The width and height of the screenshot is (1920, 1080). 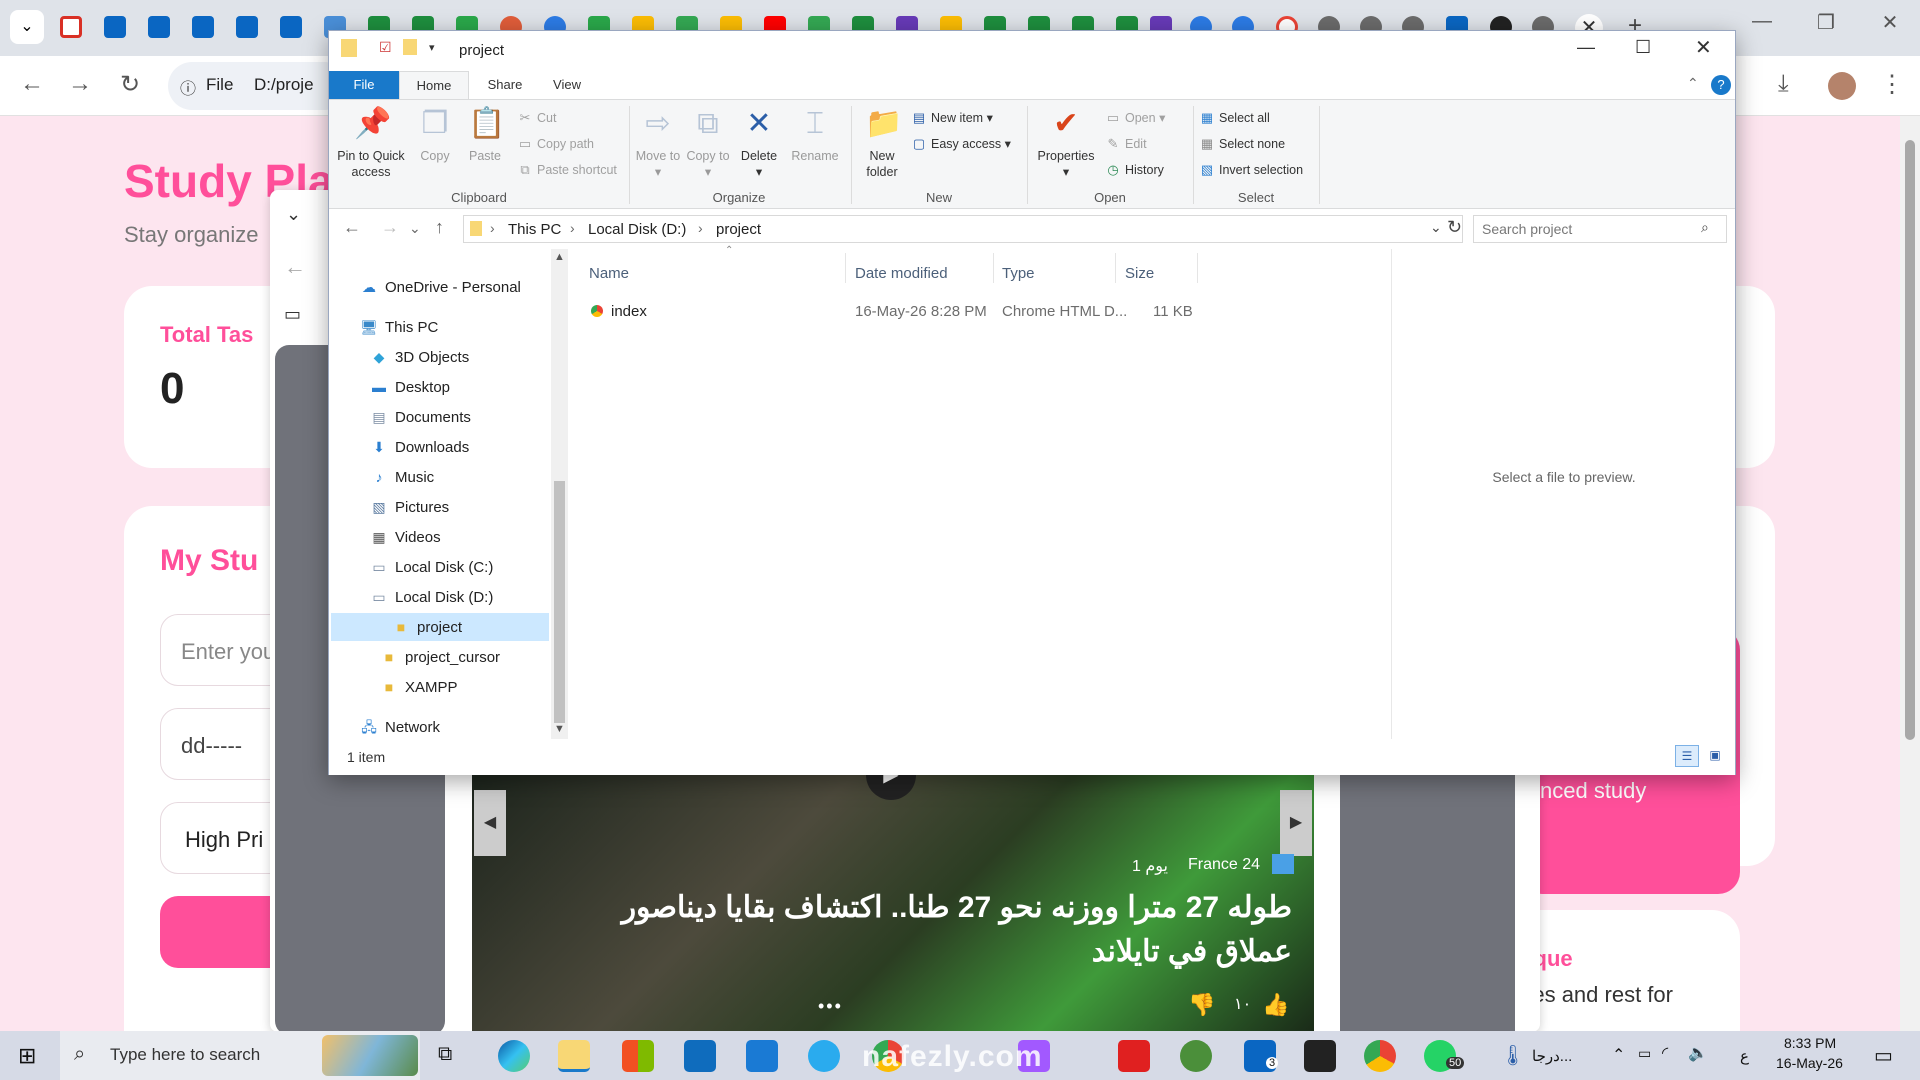 I want to click on dislike-icon: 👎, so click(x=1201, y=1005).